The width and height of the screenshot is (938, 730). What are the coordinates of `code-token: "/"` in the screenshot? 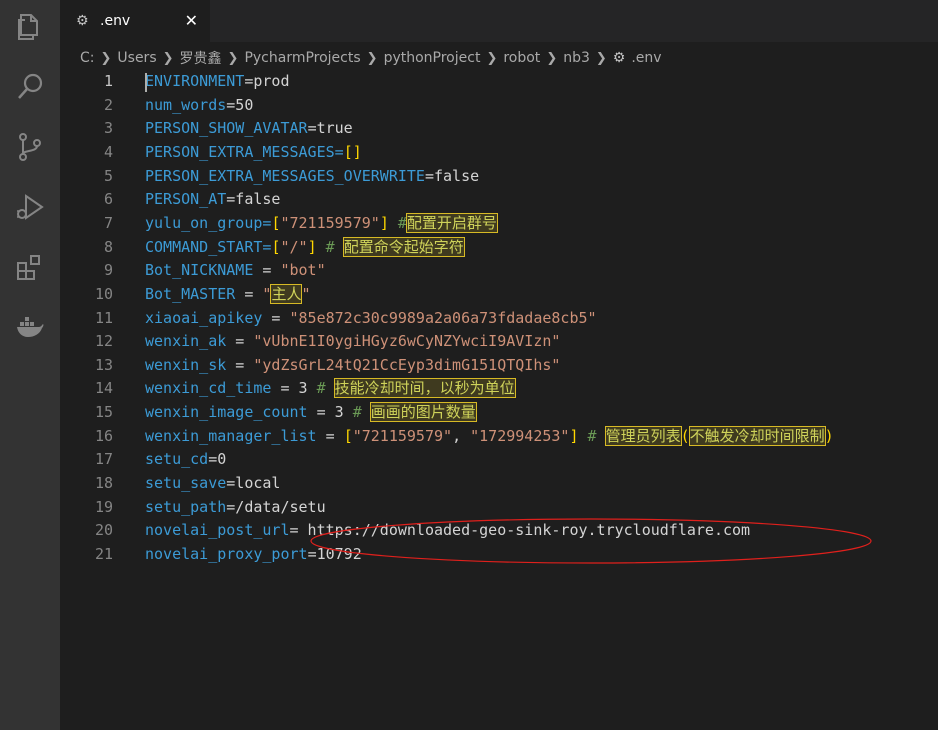 It's located at (294, 246).